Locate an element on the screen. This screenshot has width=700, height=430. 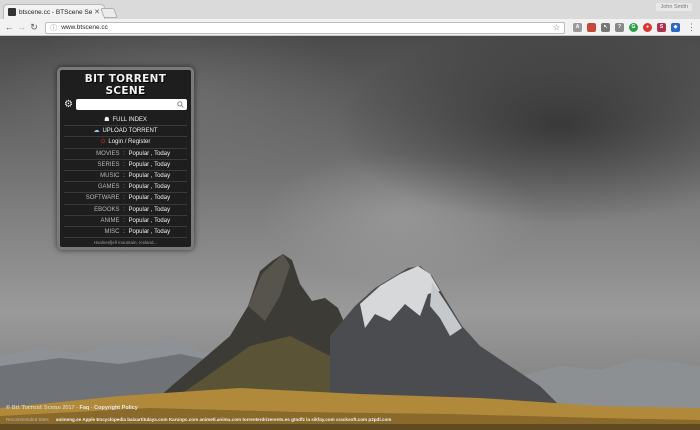
pdf-extension-icon is located at coordinates (591, 27).